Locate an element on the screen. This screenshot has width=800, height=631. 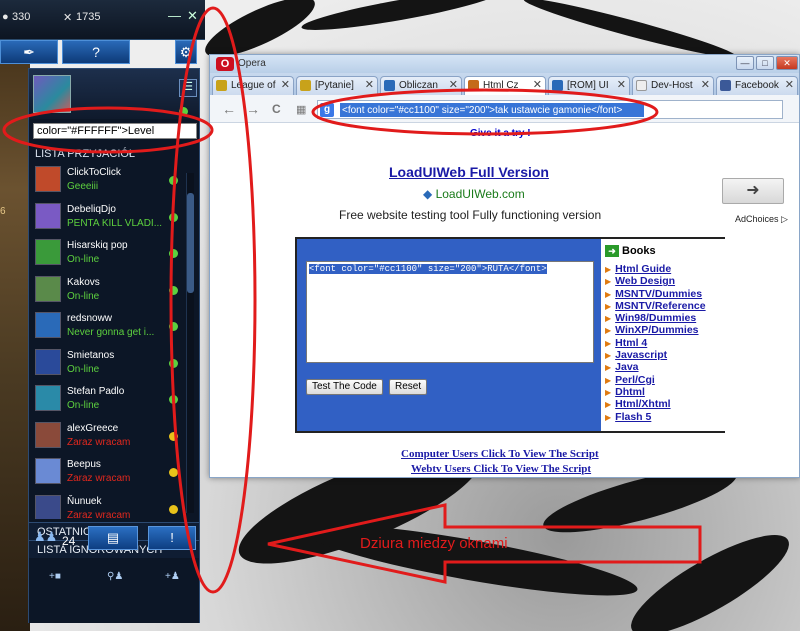
add-friend-icon: +♟ is located at coordinates (172, 576).